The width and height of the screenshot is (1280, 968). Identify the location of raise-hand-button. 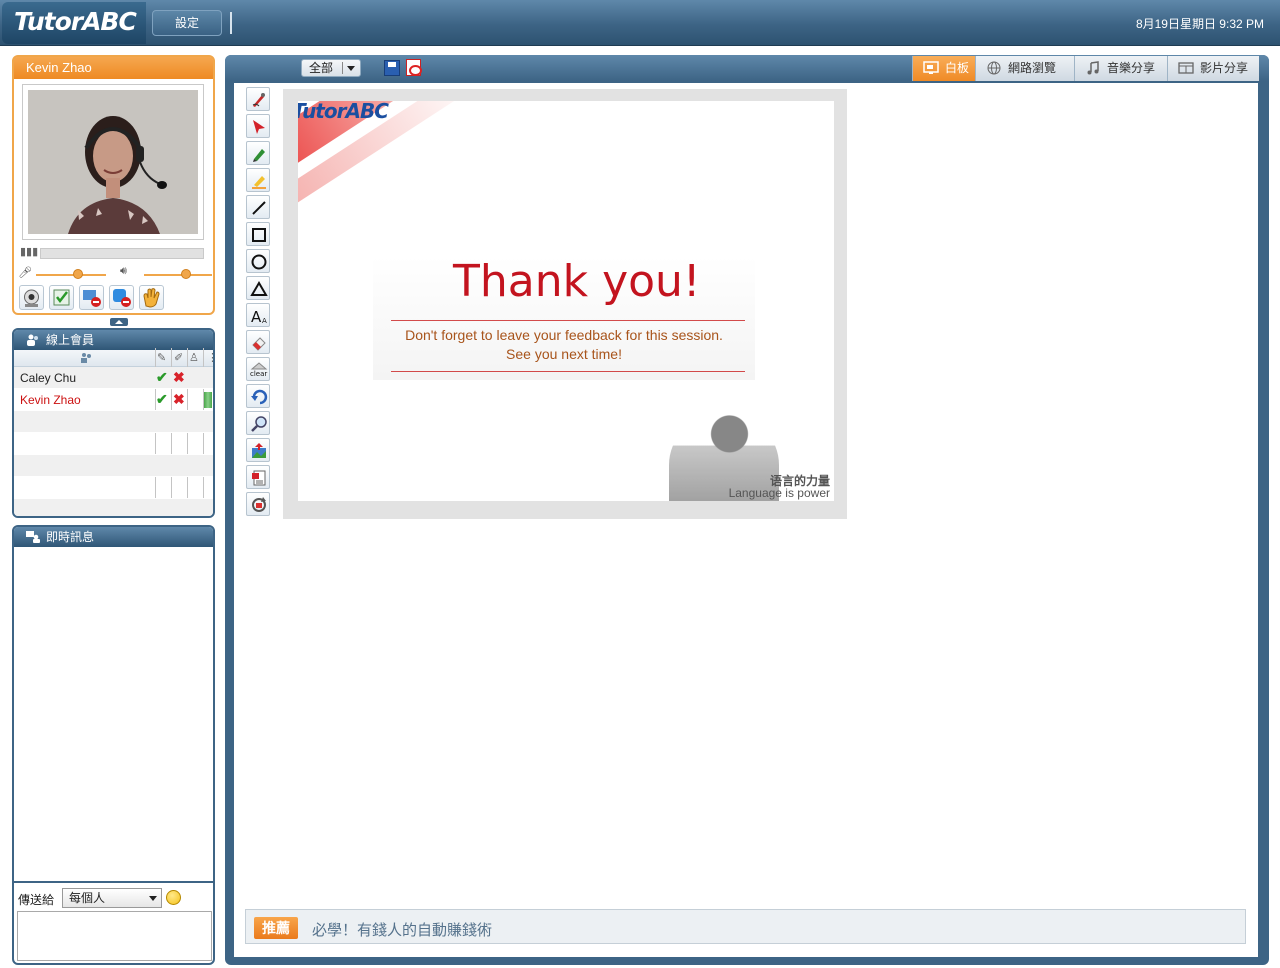
(151, 297).